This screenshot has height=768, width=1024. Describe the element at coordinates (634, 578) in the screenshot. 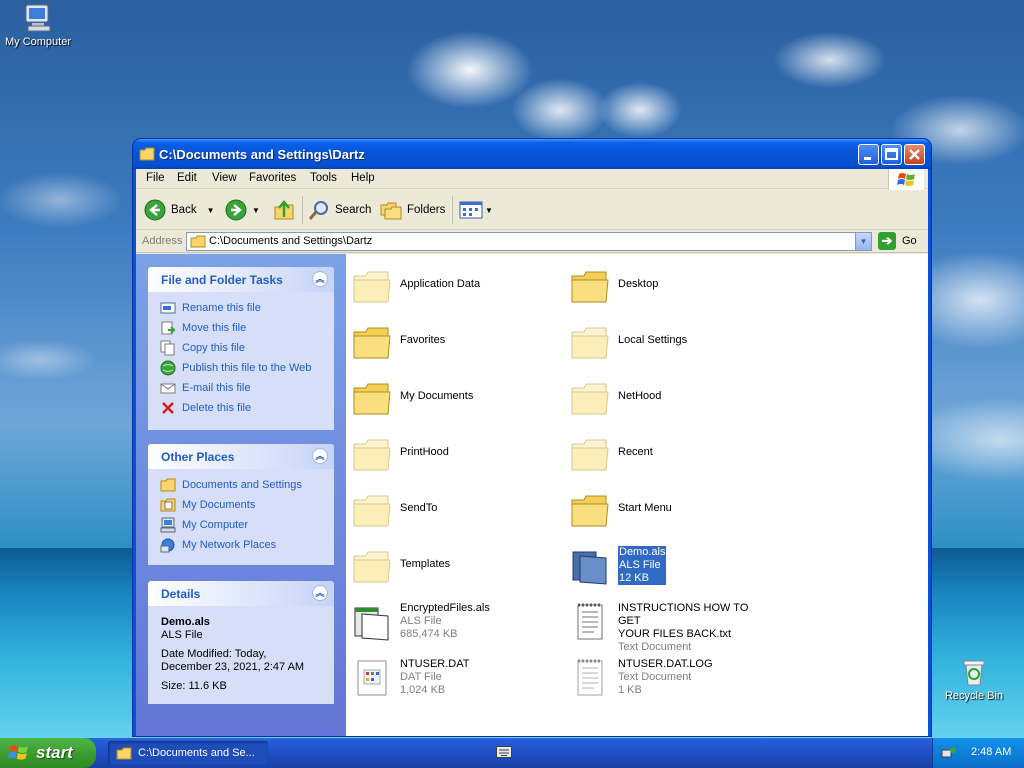

I see `item-size: 12 KB` at that location.